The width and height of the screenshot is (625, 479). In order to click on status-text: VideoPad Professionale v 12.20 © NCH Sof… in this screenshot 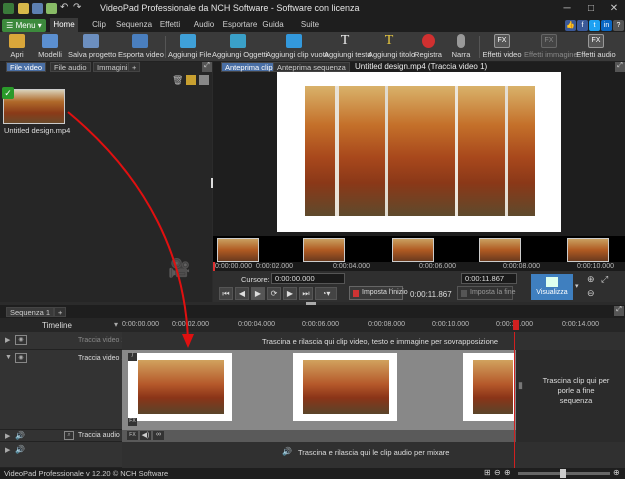, I will do `click(86, 473)`.